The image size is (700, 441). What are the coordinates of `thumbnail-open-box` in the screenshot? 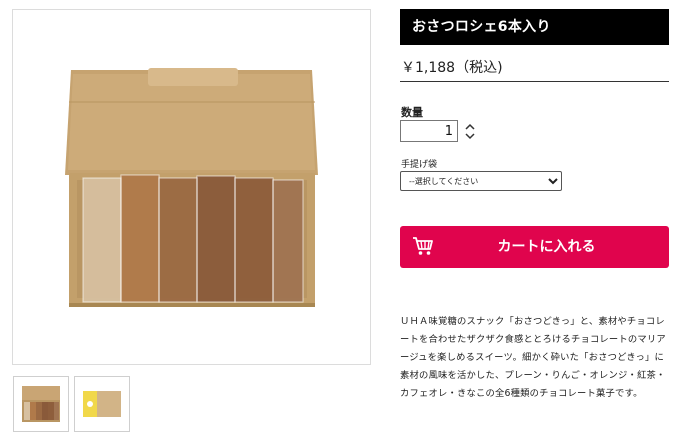 It's located at (41, 404).